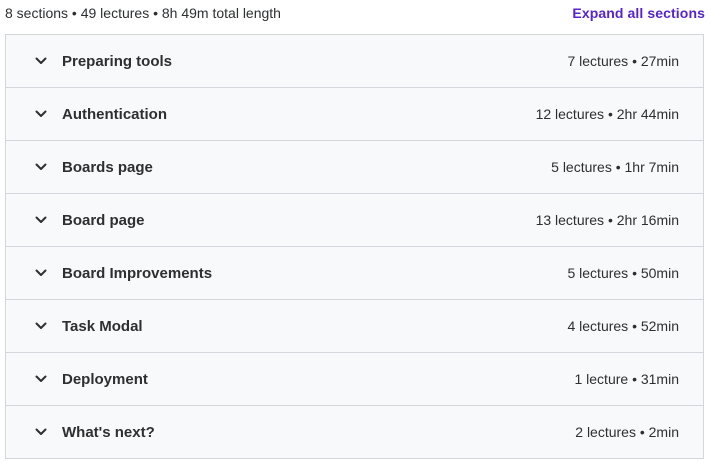  Describe the element at coordinates (623, 326) in the screenshot. I see `section-meta: 4 lectures • 52min` at that location.